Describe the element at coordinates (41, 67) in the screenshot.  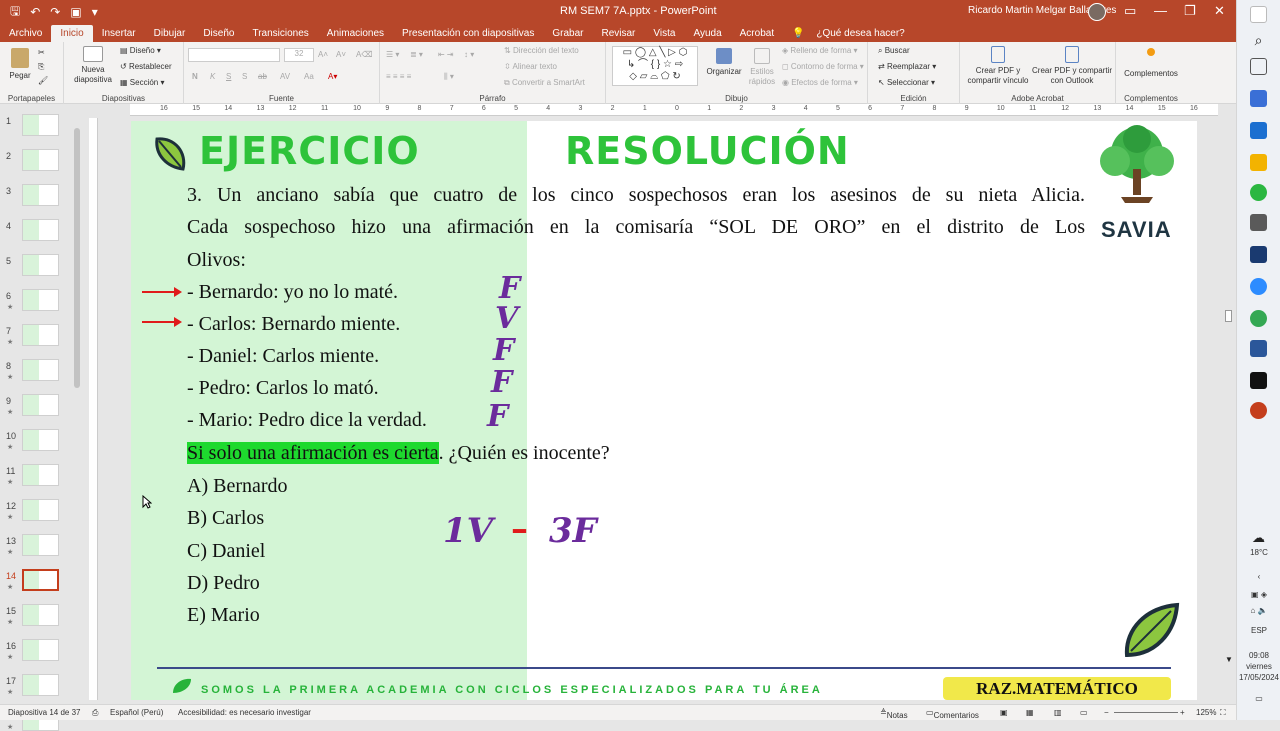
I see `copy-icon: ⎘` at that location.